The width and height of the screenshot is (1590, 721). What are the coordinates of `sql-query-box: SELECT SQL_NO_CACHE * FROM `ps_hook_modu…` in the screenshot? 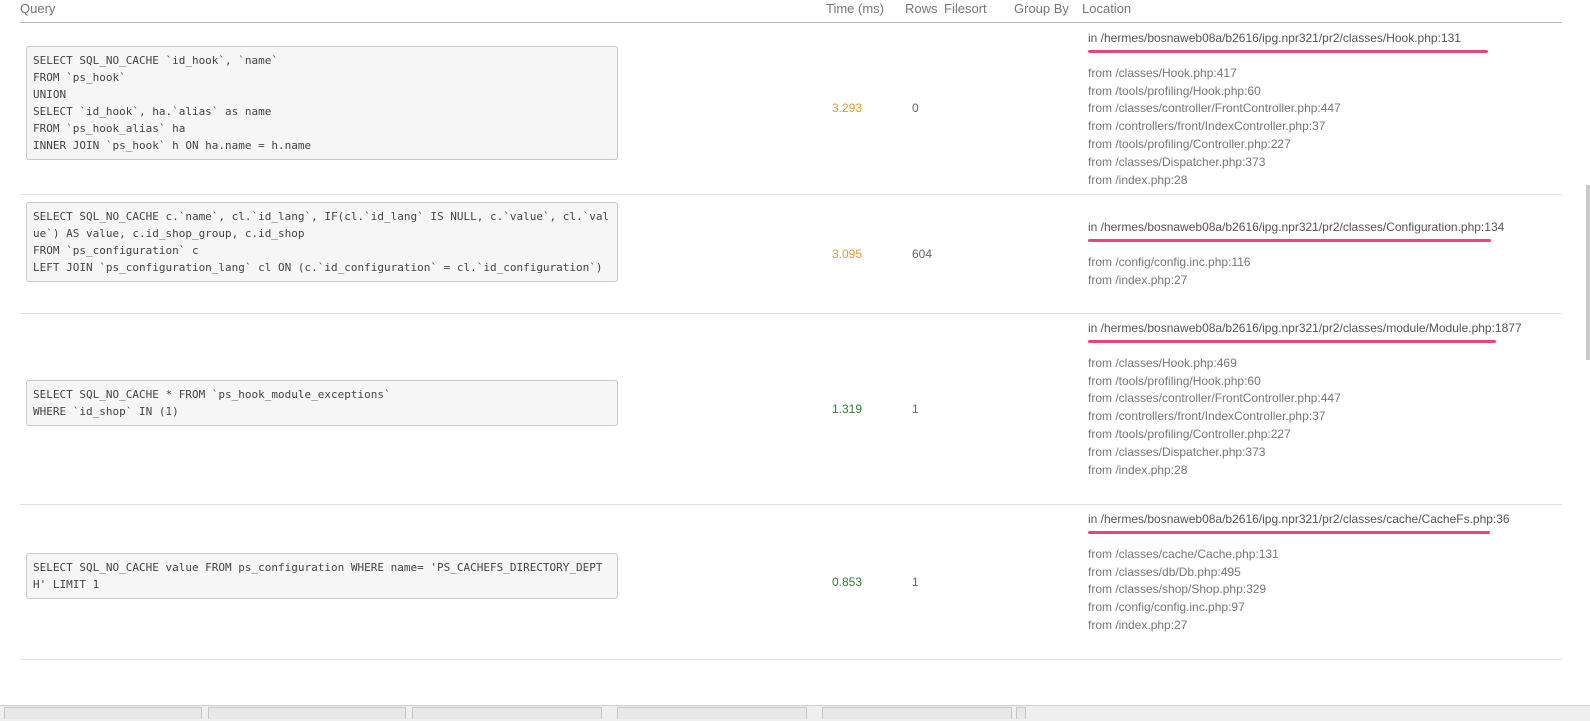 It's located at (322, 403).